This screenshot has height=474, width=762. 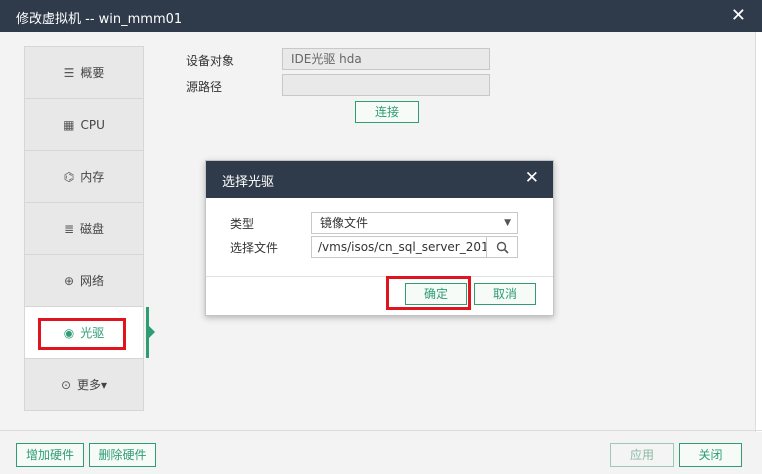 What do you see at coordinates (710, 455) in the screenshot?
I see `close-button: 关闭` at bounding box center [710, 455].